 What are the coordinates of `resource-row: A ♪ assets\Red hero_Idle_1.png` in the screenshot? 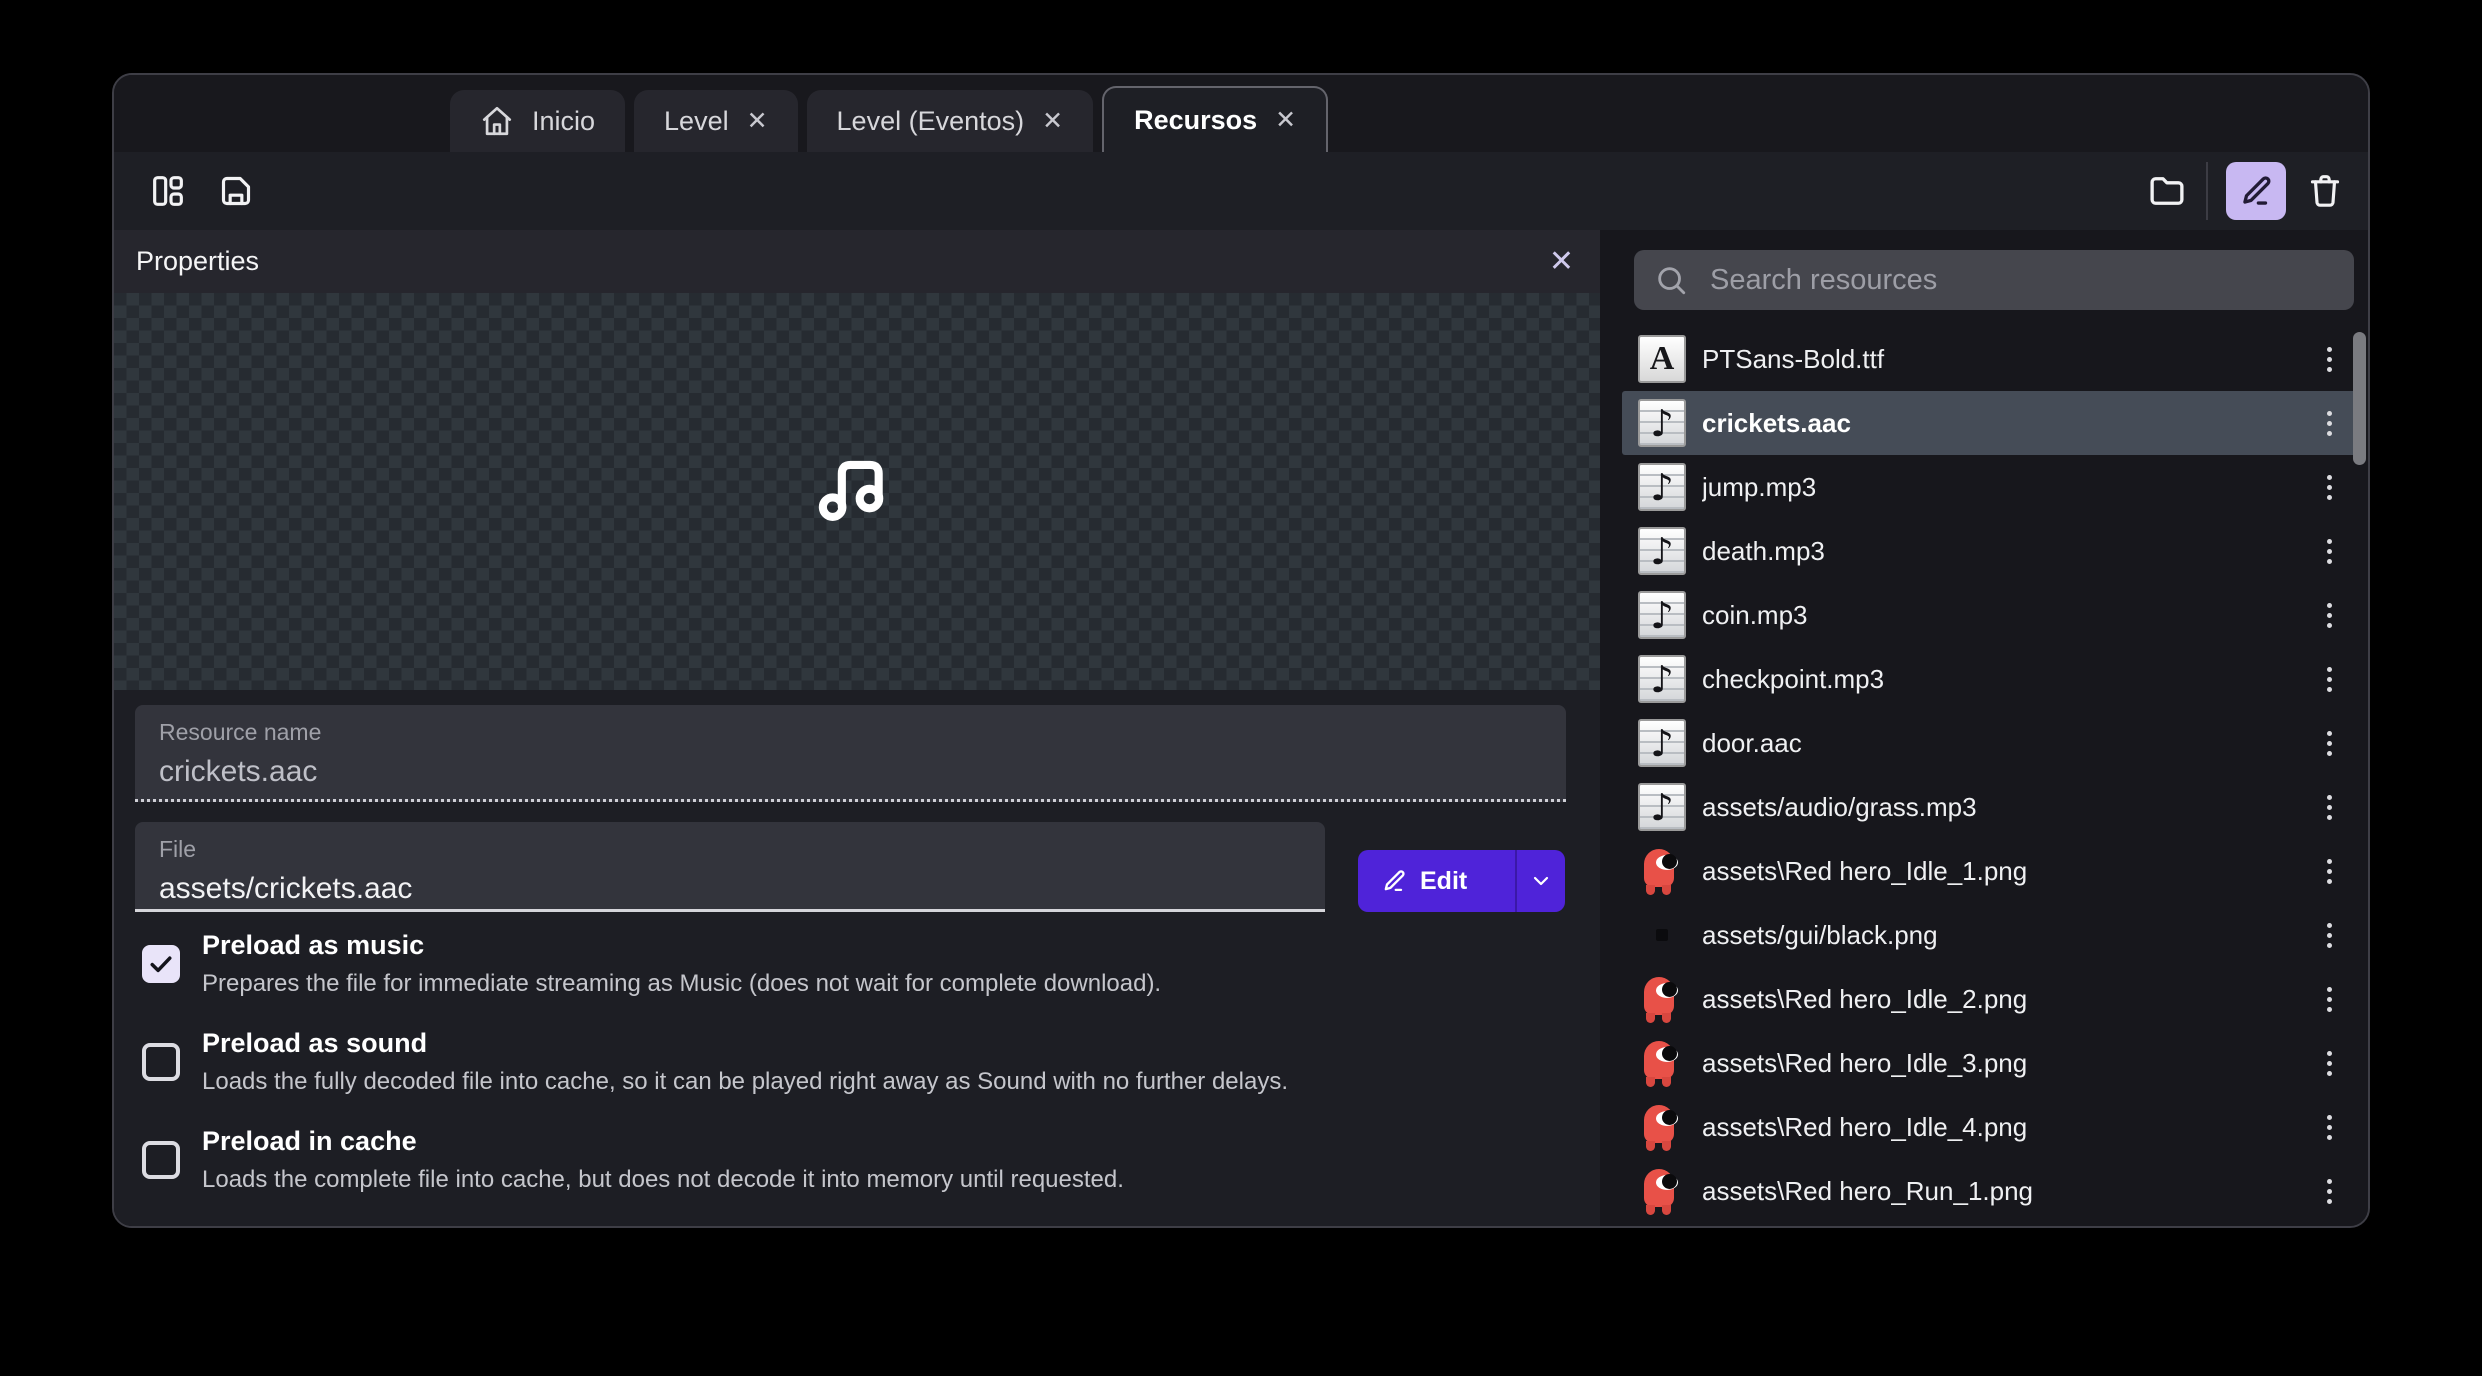 It's located at (1990, 871).